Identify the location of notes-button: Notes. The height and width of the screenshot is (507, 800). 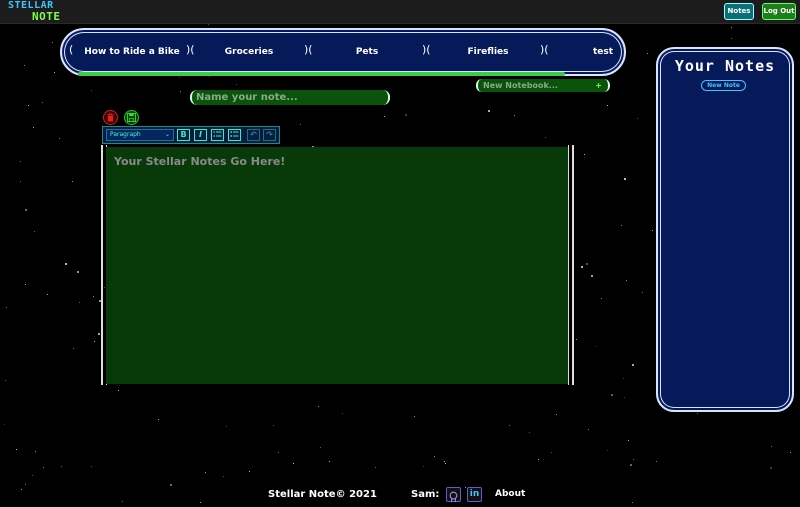
(739, 11).